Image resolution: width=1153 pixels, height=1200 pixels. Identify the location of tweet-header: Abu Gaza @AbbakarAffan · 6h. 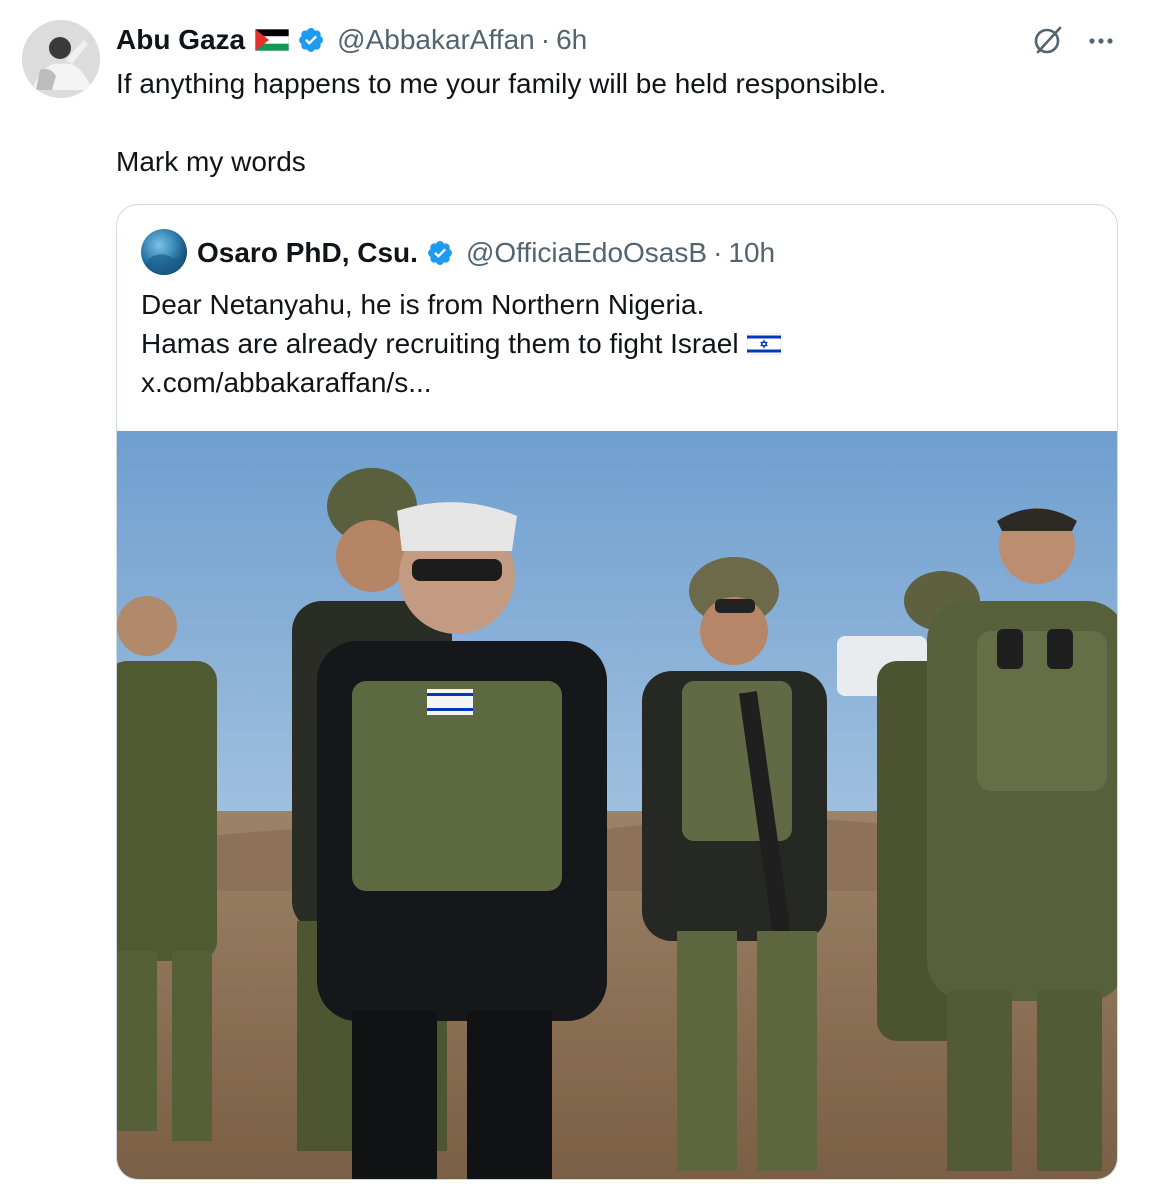
(351, 40).